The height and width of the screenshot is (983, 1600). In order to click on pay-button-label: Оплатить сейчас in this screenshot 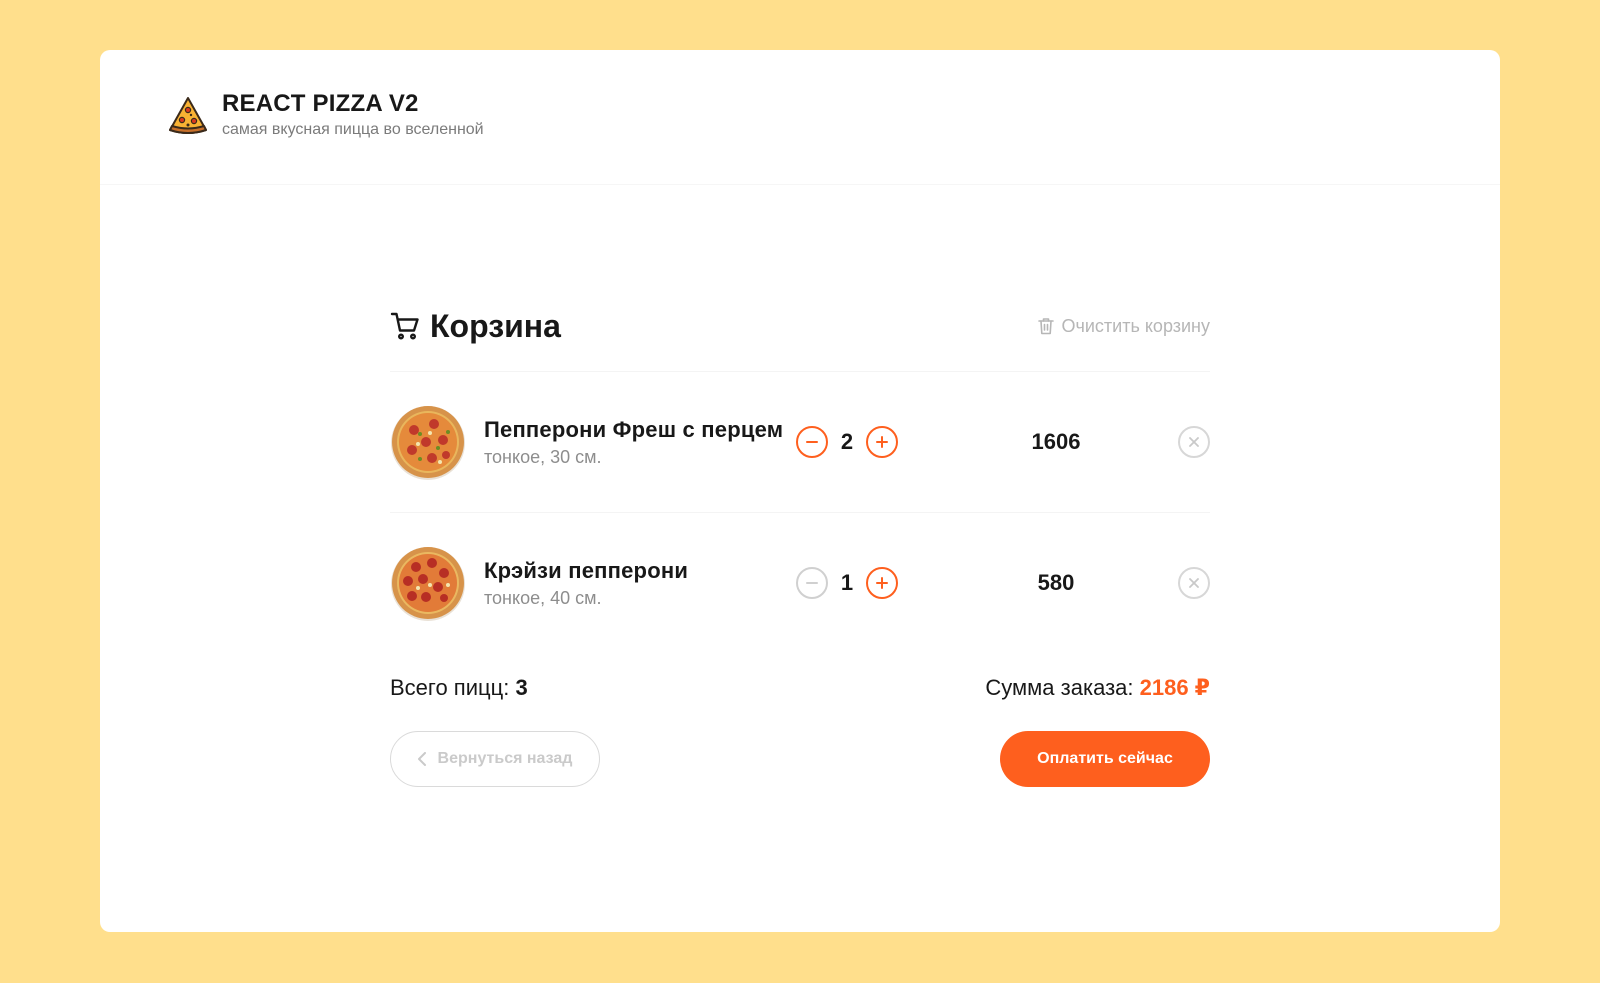, I will do `click(1105, 758)`.